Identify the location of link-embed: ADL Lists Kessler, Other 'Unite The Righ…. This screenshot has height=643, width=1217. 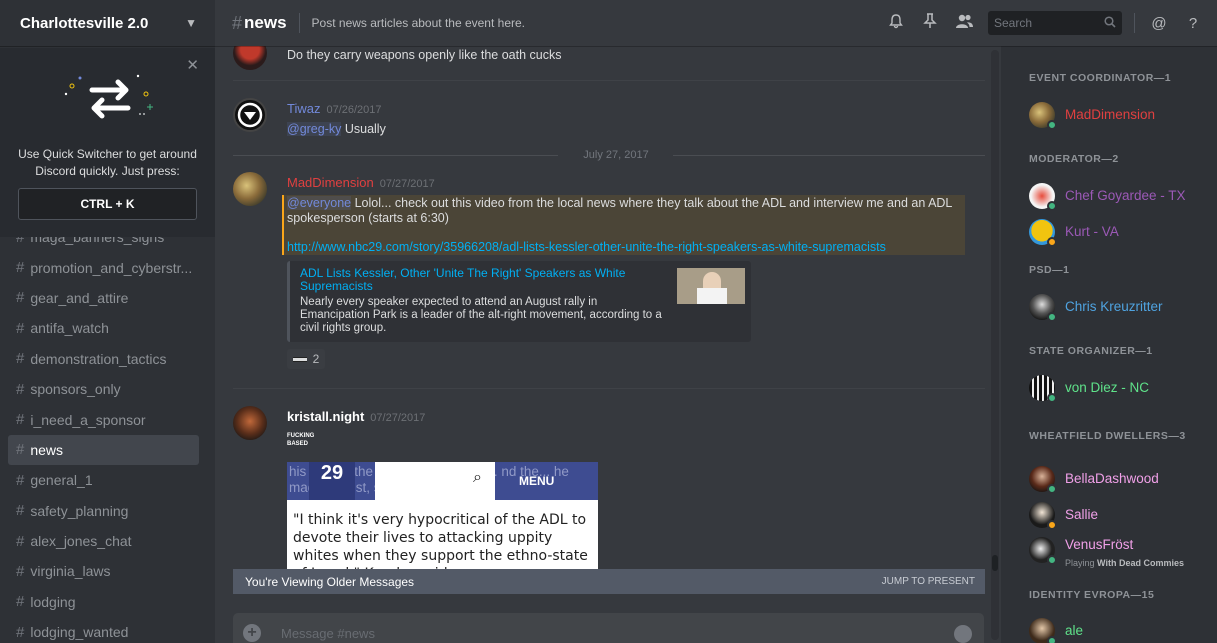
(519, 301).